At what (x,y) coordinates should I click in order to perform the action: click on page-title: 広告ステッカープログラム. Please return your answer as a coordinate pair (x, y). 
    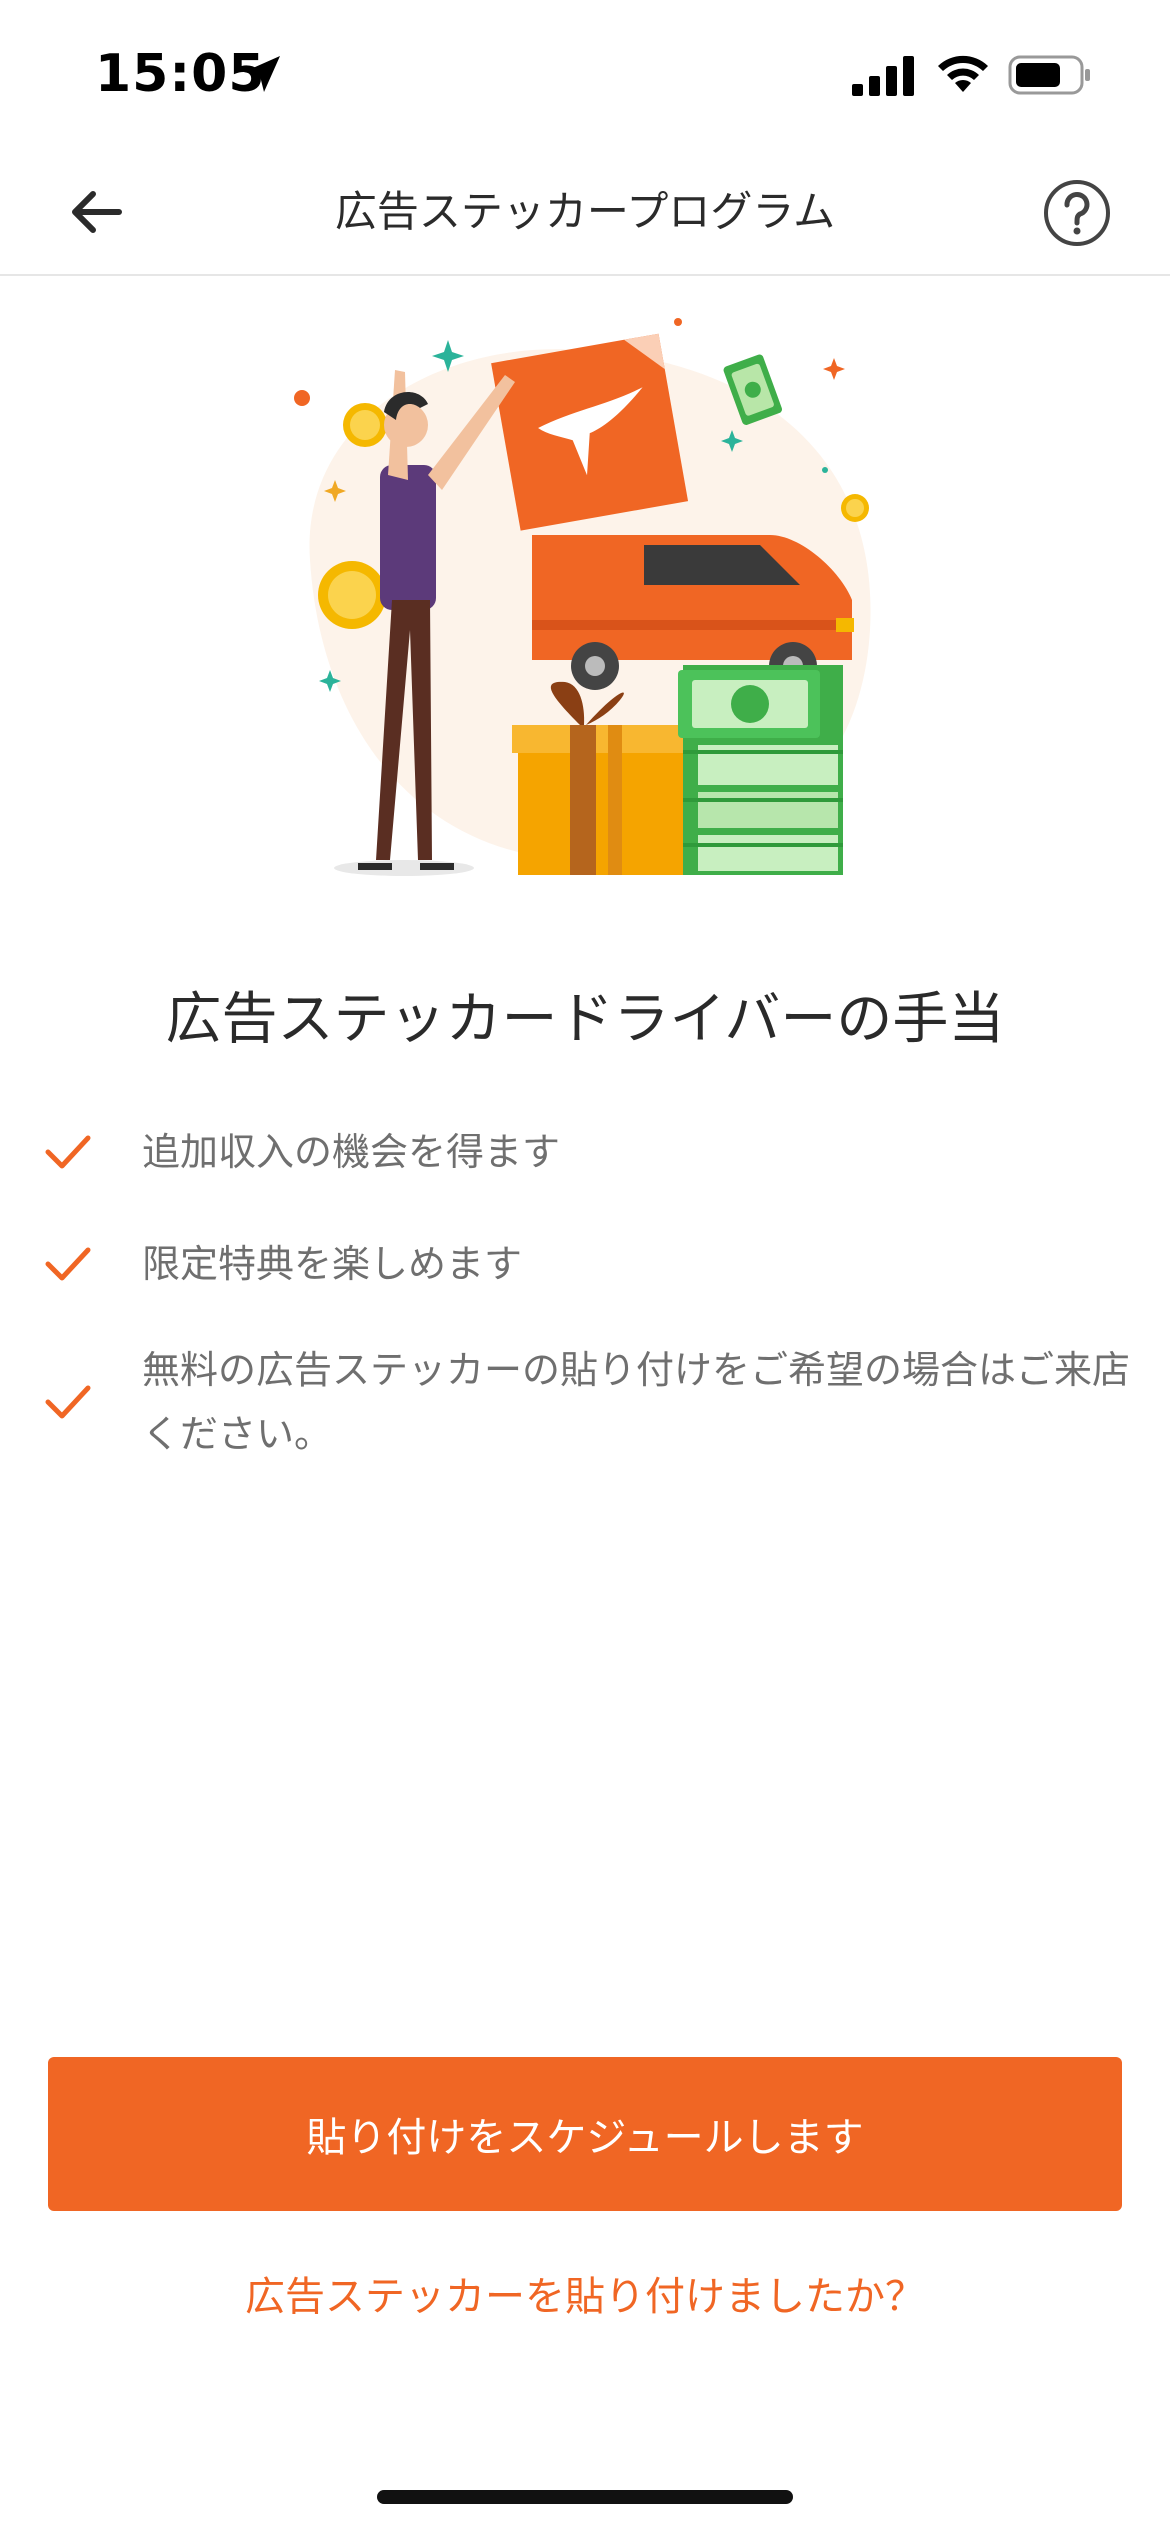
    Looking at the image, I should click on (585, 211).